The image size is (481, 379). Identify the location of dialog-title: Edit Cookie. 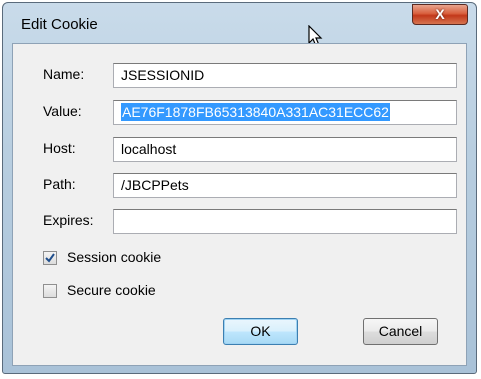
(59, 24).